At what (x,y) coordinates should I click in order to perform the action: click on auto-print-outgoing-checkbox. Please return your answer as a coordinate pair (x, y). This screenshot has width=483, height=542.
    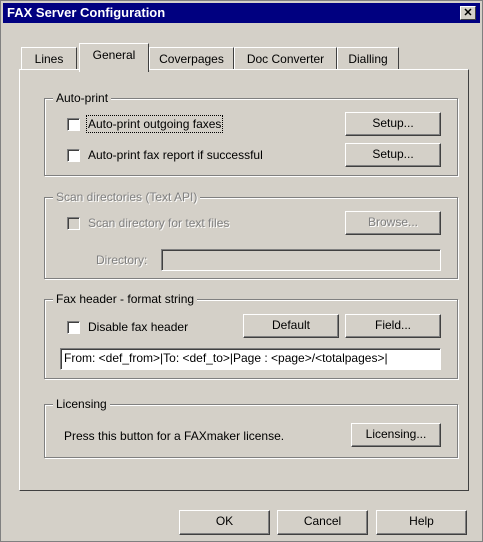
    Looking at the image, I should click on (73, 124).